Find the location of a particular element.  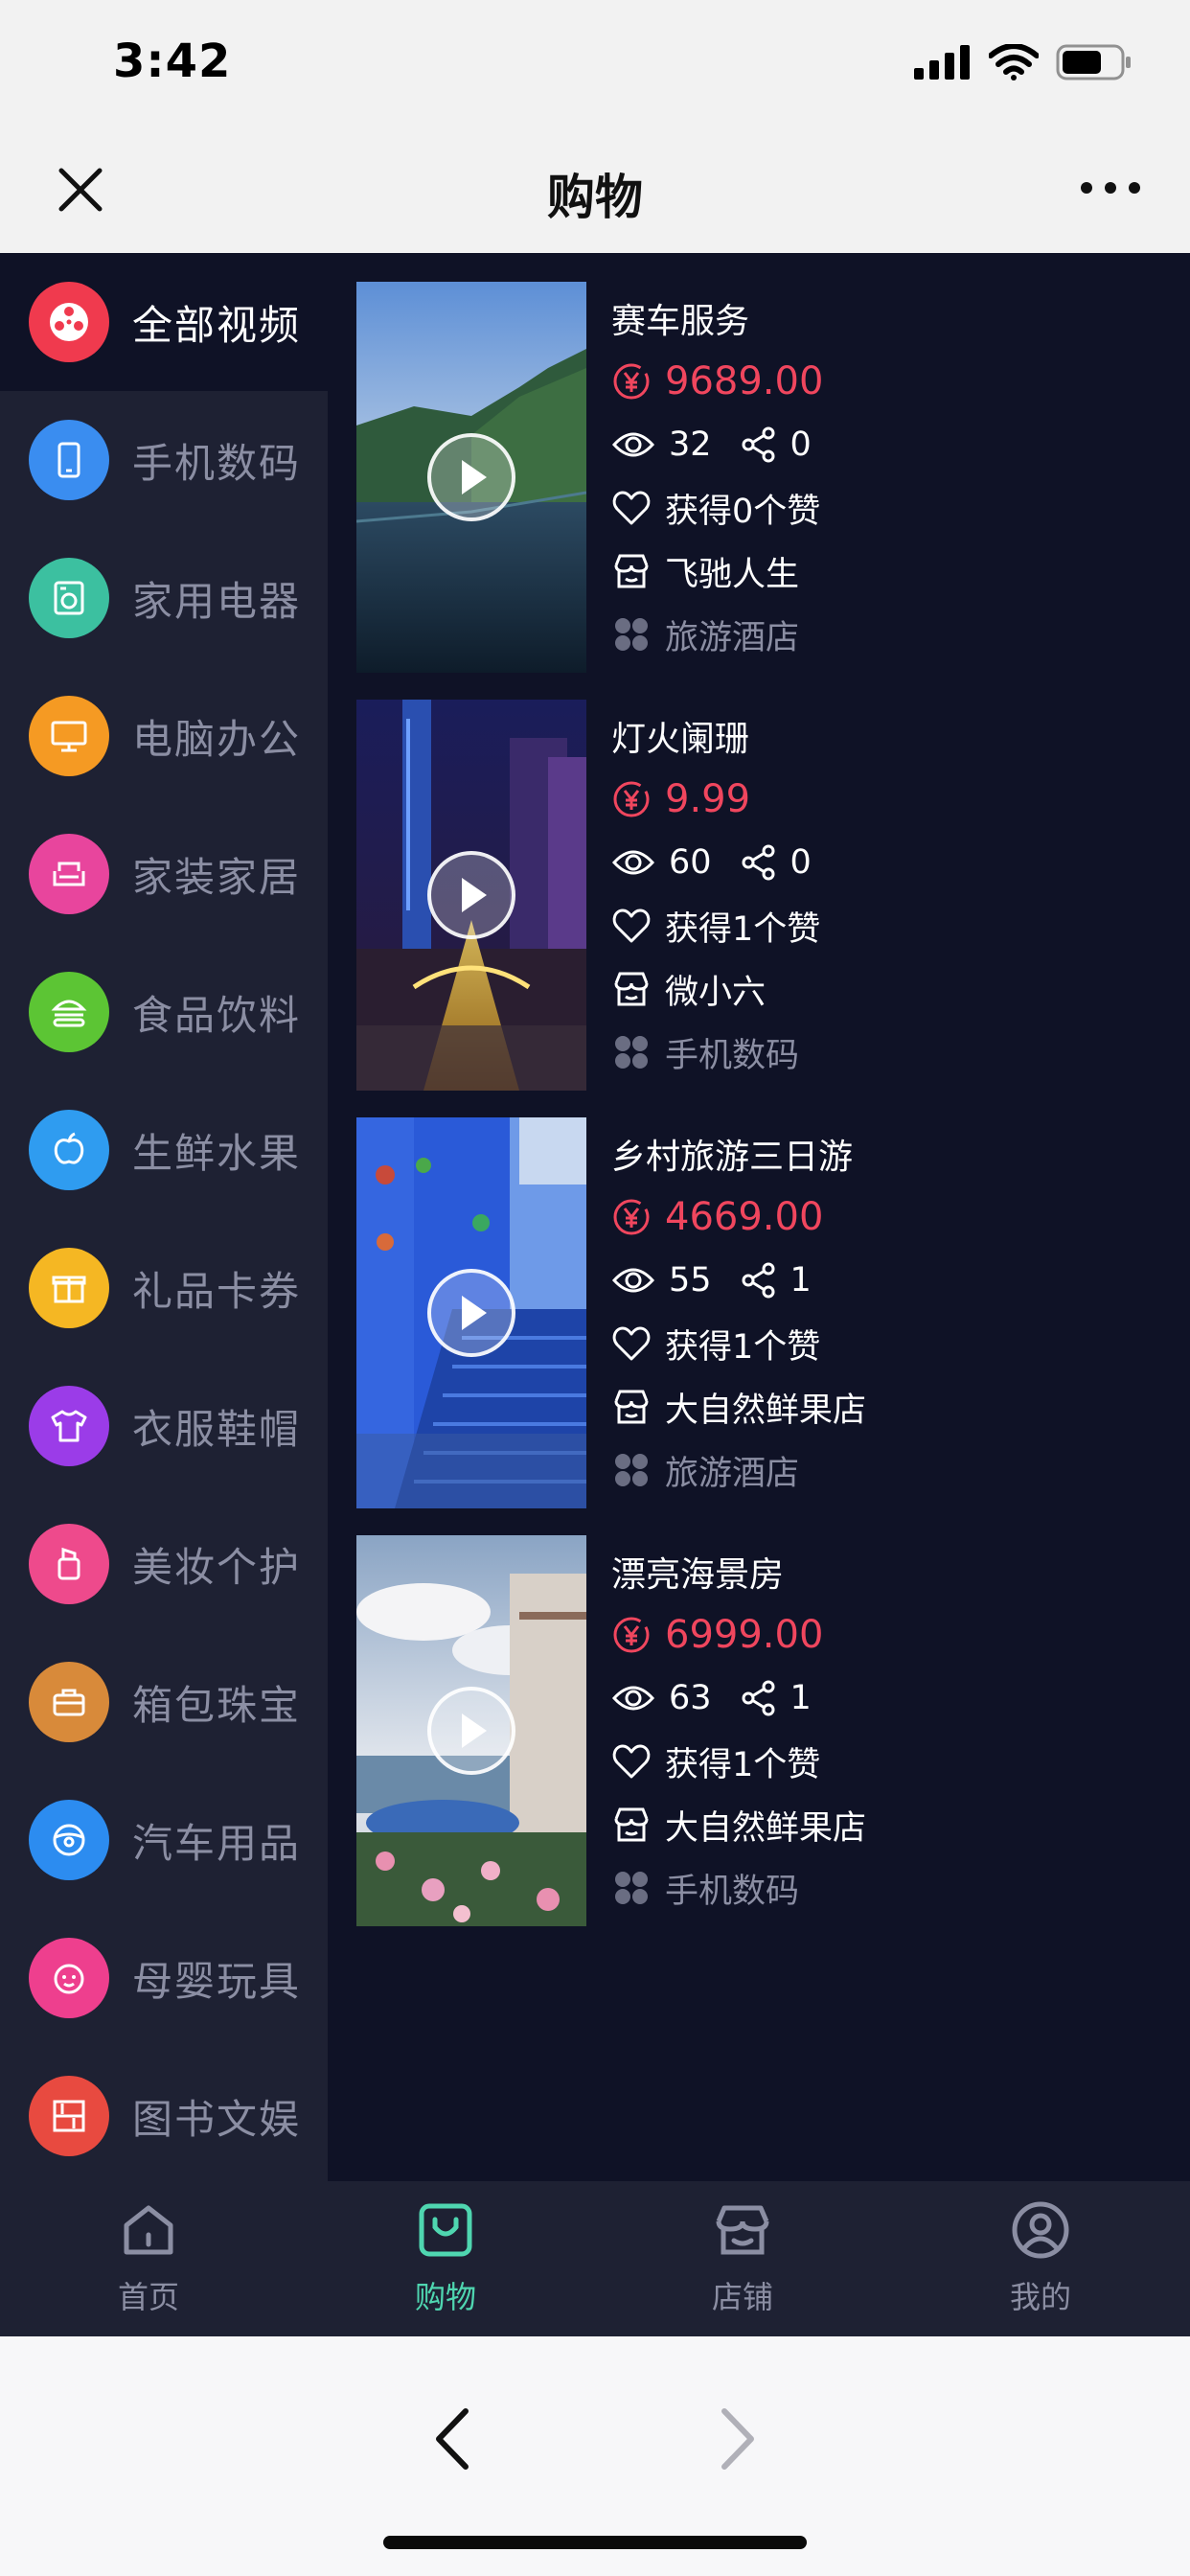

tab-label: 首页 is located at coordinates (148, 2297).